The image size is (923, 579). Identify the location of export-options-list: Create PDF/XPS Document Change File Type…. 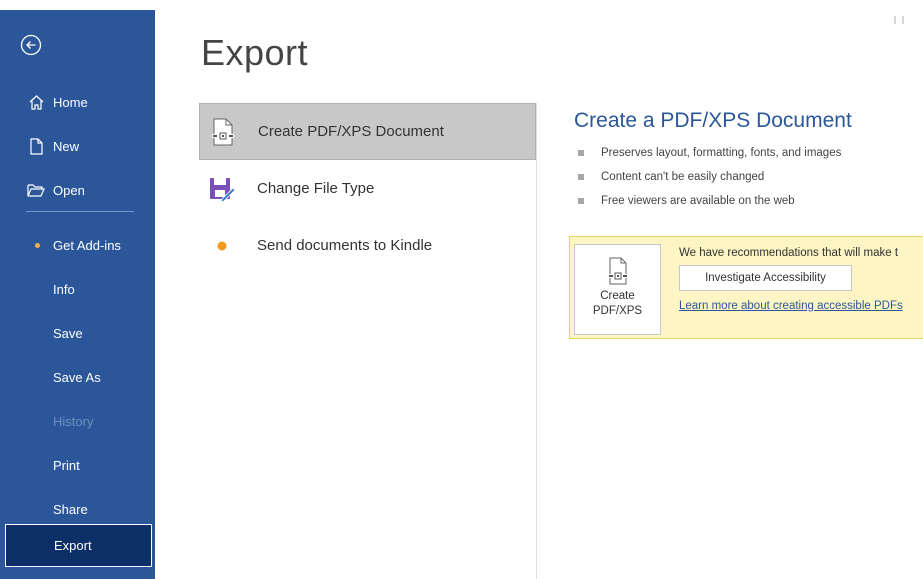
(367, 188).